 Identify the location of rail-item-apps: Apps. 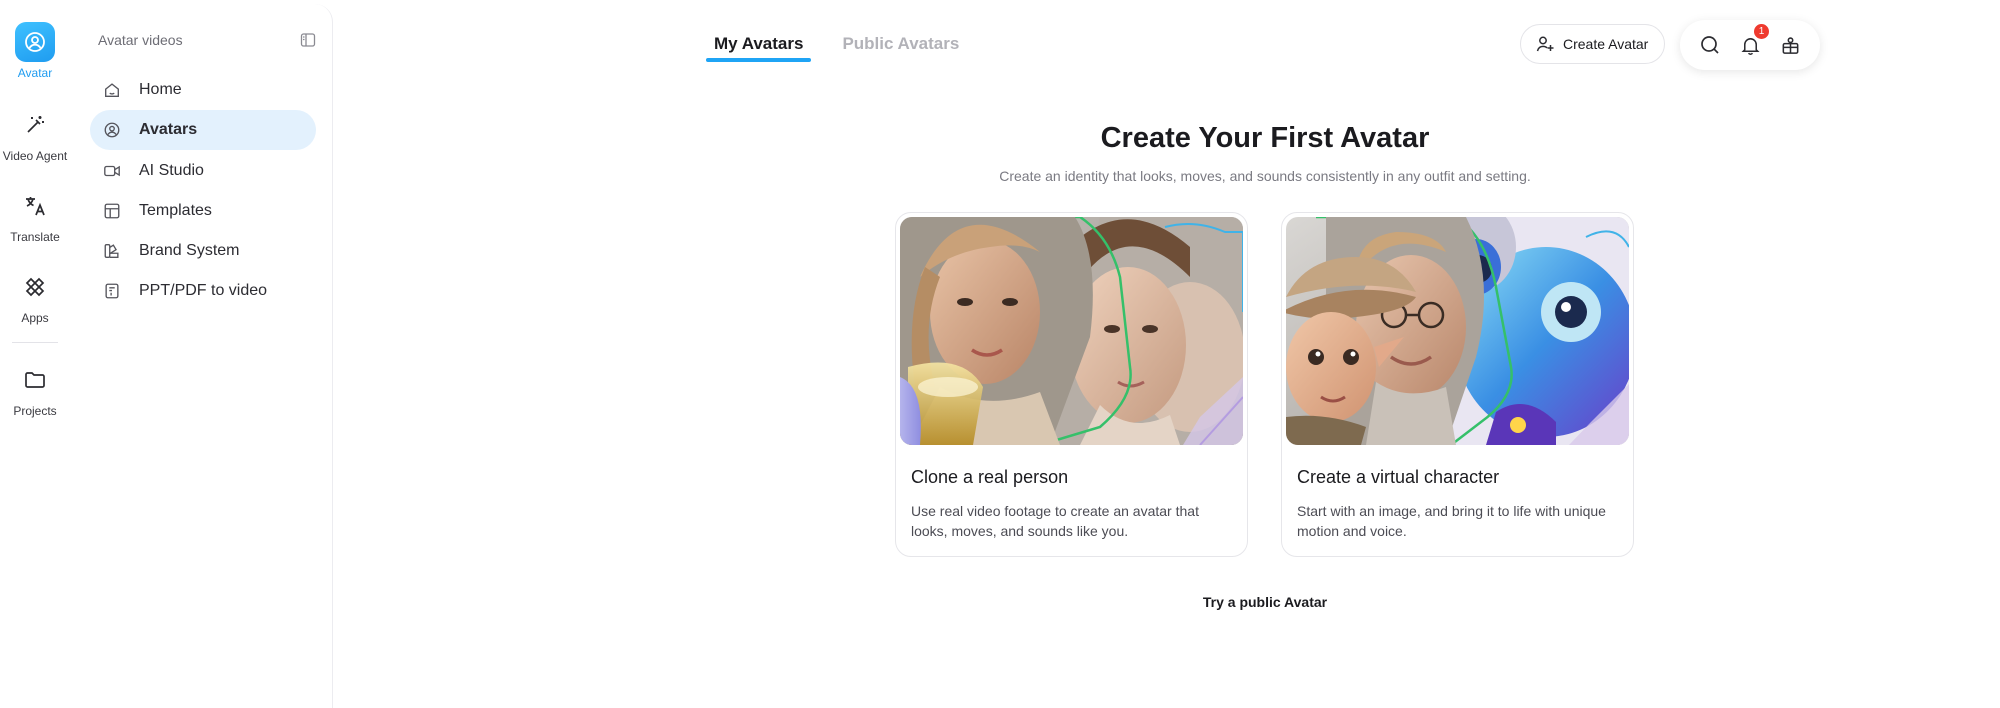
(35, 296).